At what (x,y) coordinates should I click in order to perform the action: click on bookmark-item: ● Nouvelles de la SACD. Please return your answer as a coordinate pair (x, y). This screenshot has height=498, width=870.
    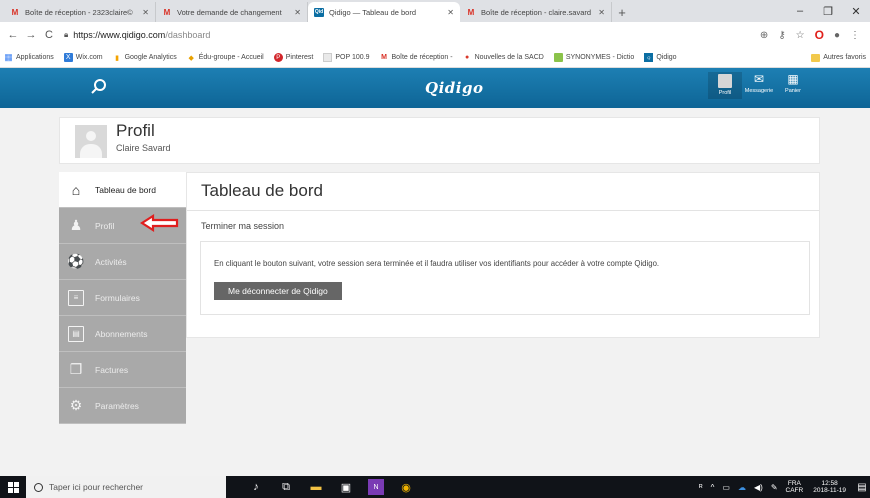
    Looking at the image, I should click on (503, 57).